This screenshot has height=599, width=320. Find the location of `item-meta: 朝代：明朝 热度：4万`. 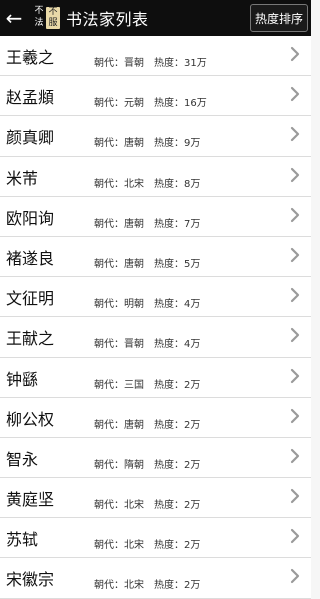

item-meta: 朝代：明朝 热度：4万 is located at coordinates (147, 302).